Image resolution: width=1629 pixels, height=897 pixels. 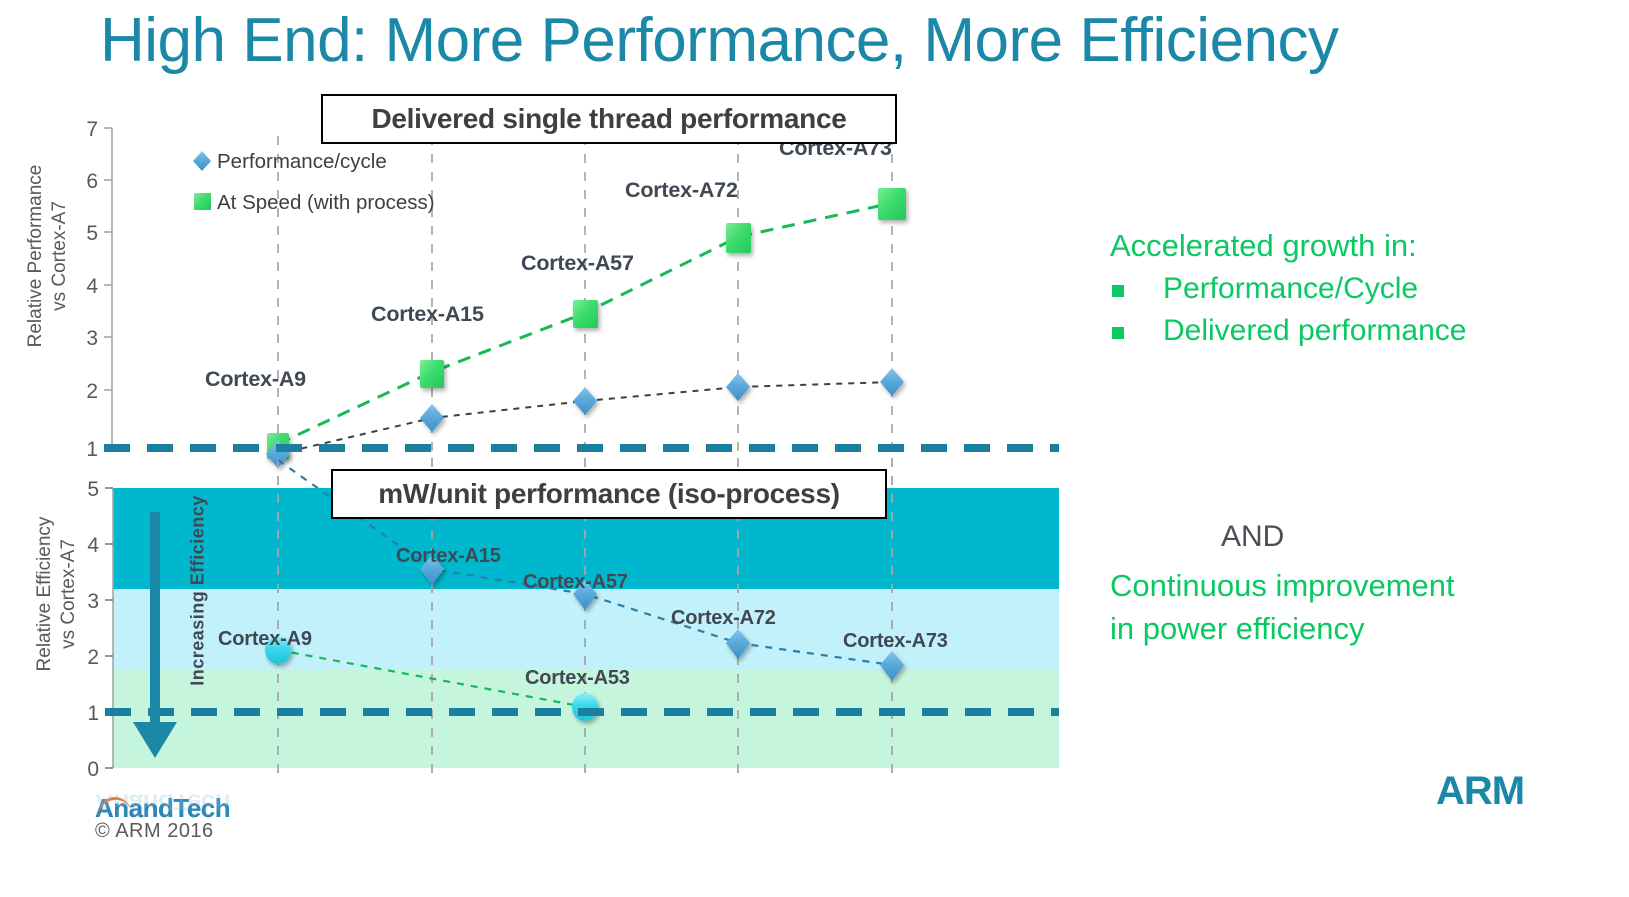 I want to click on right-panel-bullet-performance-cycle: Performance/Cycle, so click(x=1265, y=289).